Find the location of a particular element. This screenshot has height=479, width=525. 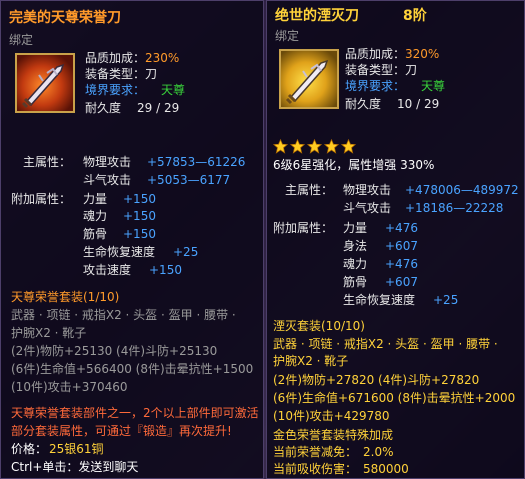

quality-value: 230% is located at coordinates (162, 58).